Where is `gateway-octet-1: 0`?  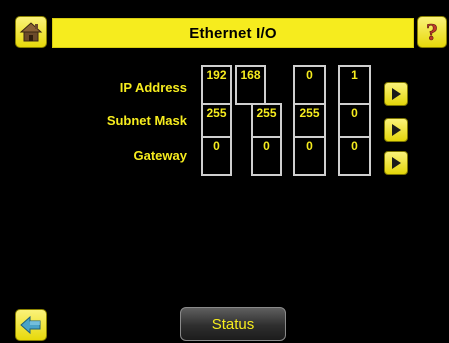 gateway-octet-1: 0 is located at coordinates (216, 156).